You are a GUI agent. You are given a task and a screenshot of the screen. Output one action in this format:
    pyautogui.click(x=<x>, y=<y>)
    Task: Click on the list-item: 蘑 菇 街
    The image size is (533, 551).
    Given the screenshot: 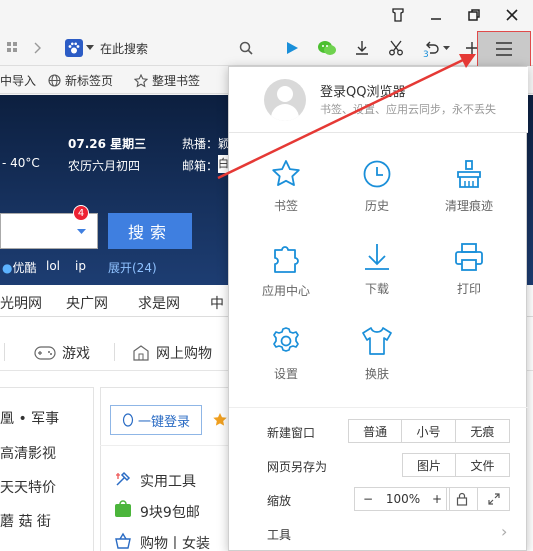 What is the action you would take?
    pyautogui.click(x=25, y=521)
    